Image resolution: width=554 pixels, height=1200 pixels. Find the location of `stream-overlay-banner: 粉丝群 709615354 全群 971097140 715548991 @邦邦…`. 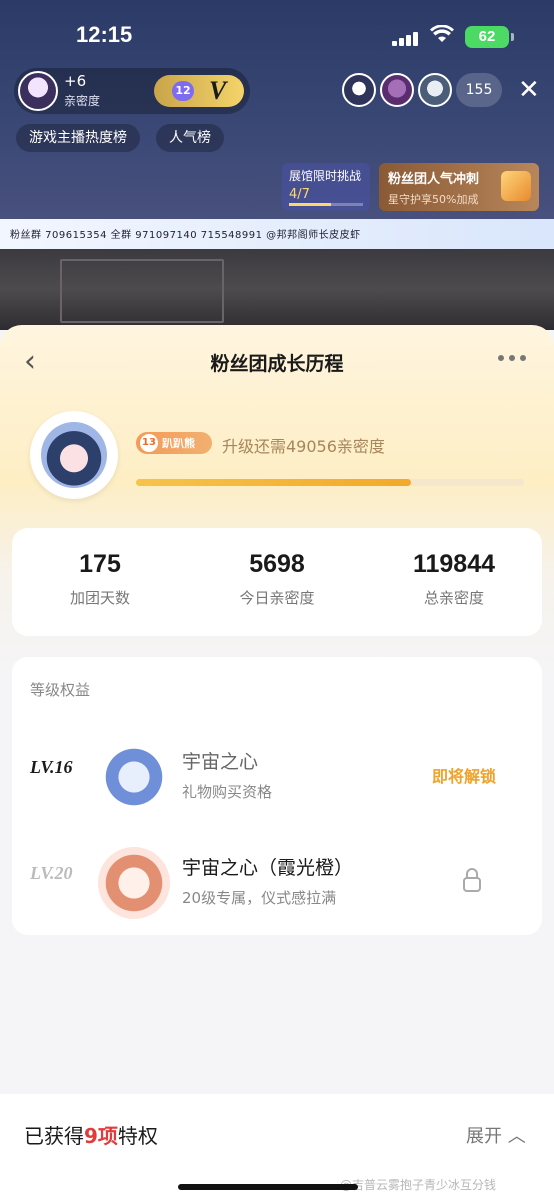

stream-overlay-banner: 粉丝群 709615354 全群 971097140 715548991 @邦邦… is located at coordinates (277, 234).